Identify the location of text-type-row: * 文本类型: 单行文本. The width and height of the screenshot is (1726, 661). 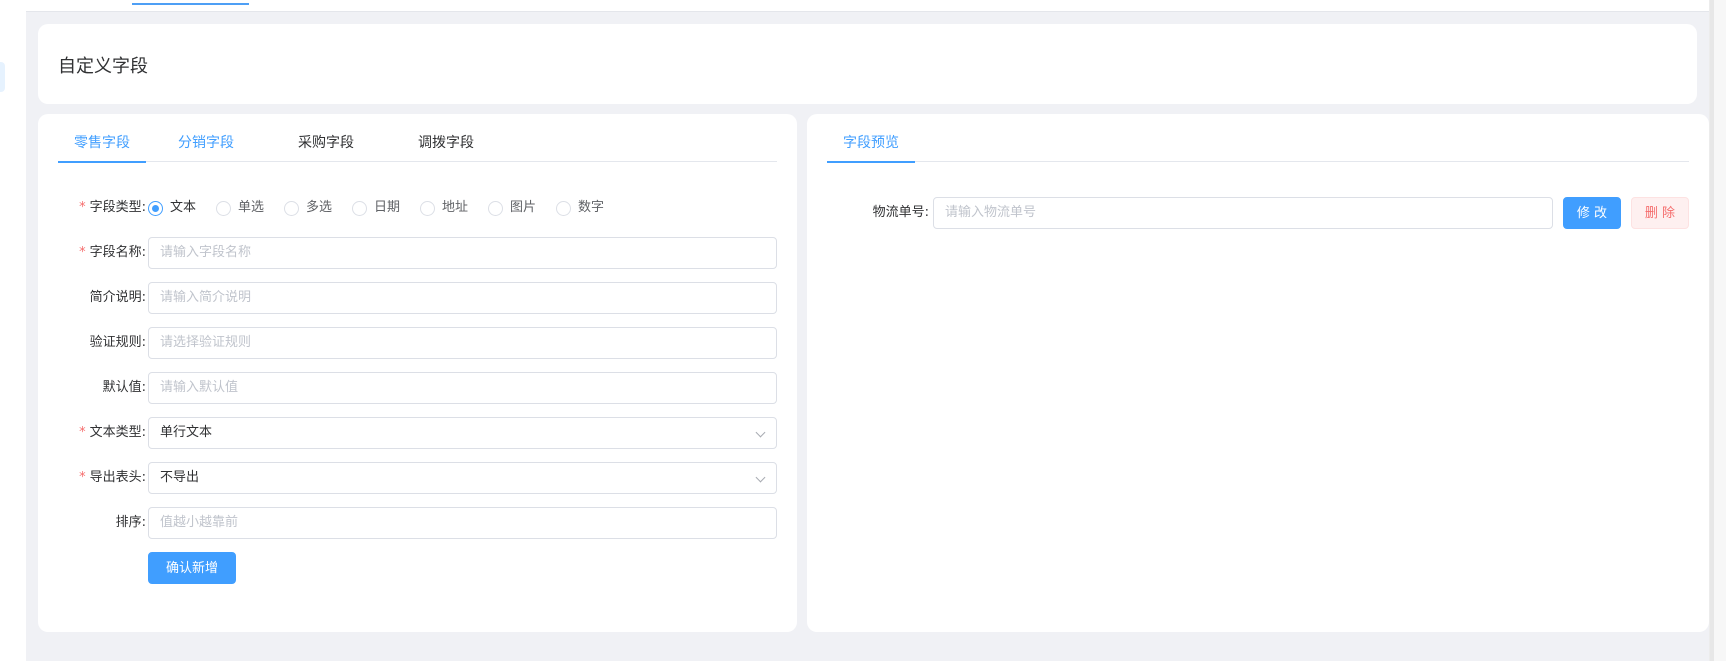
(417, 433).